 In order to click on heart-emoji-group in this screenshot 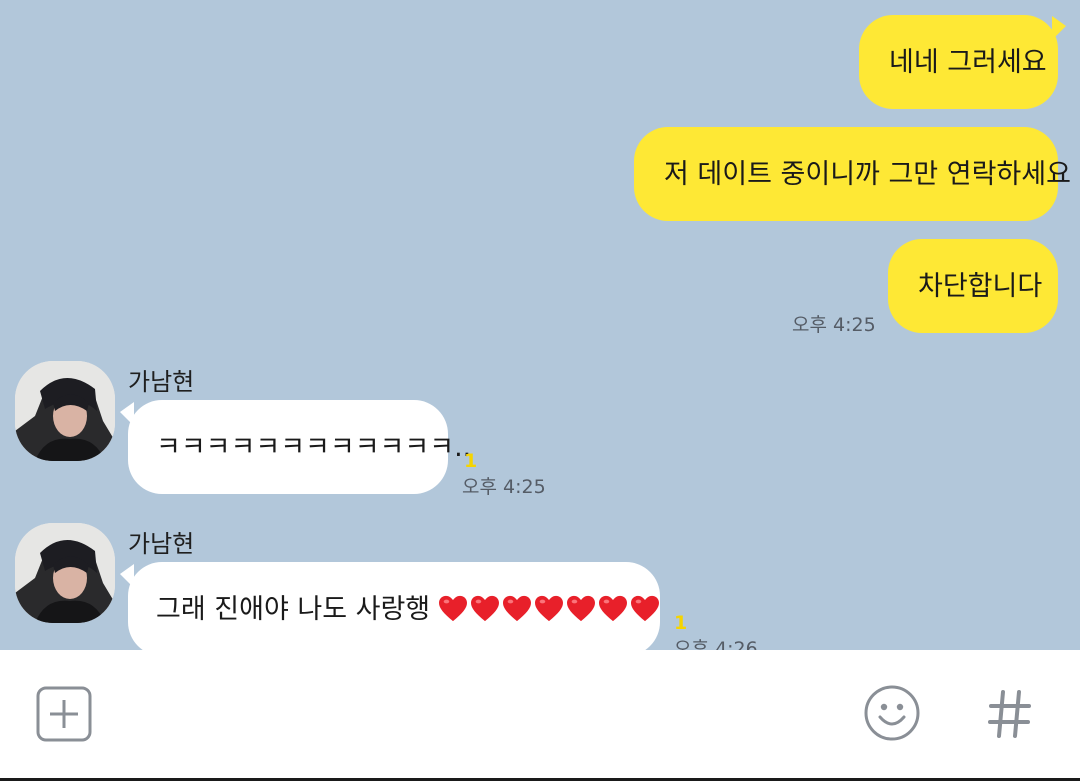, I will do `click(549, 609)`.